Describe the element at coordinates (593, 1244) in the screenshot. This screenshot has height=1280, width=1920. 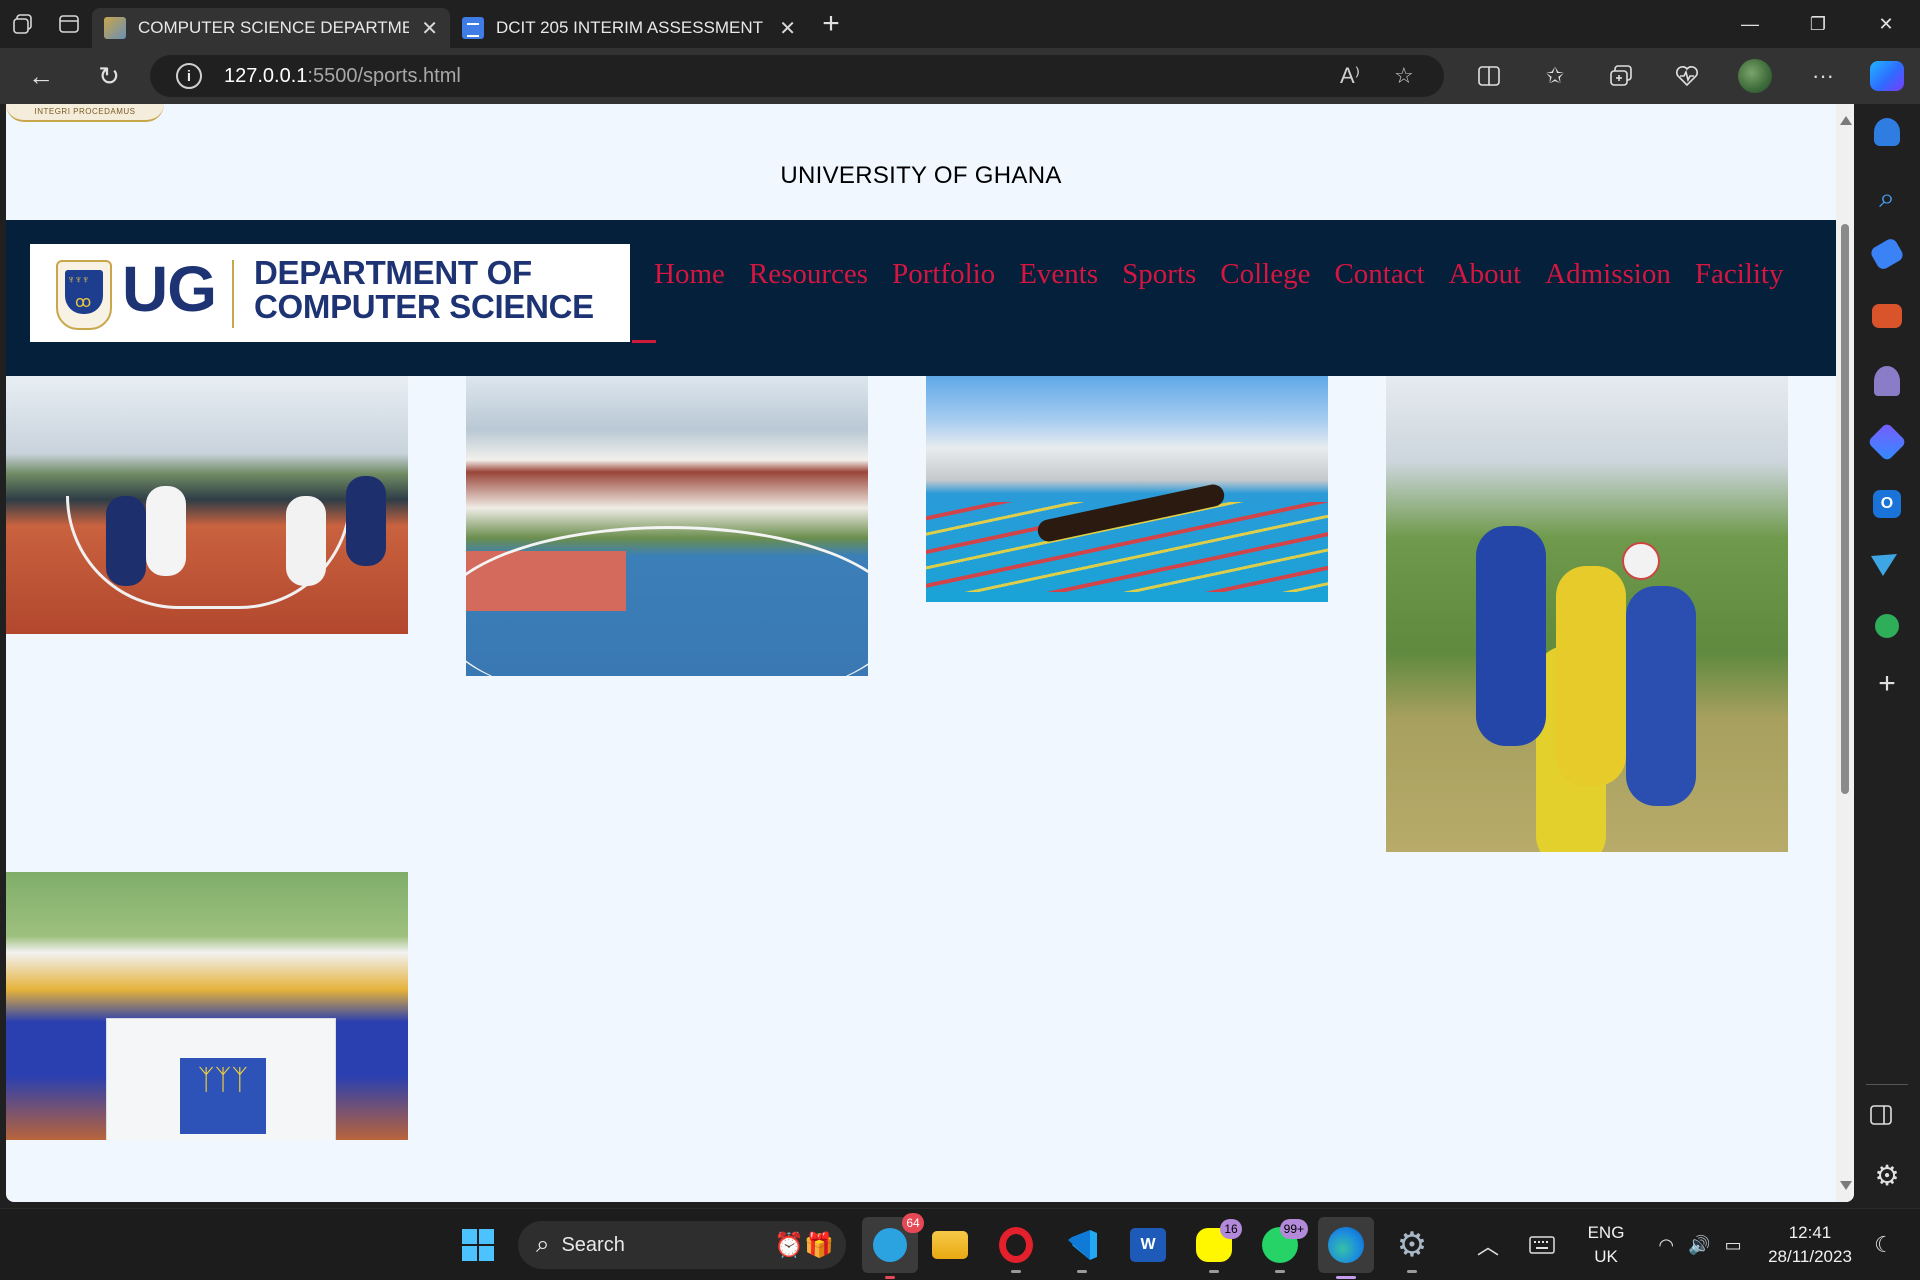
I see `taskbar-search-label: Search` at that location.